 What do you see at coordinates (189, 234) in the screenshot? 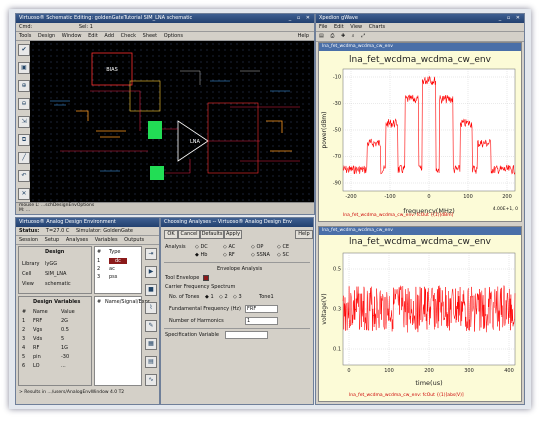
I see `cancel-button: Cancel` at bounding box center [189, 234].